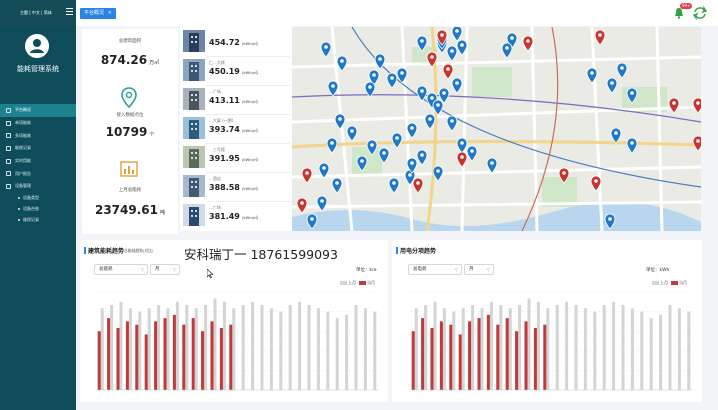 This screenshot has height=410, width=718. I want to click on sidebar-subitem-1: 设备台账, so click(38, 209).